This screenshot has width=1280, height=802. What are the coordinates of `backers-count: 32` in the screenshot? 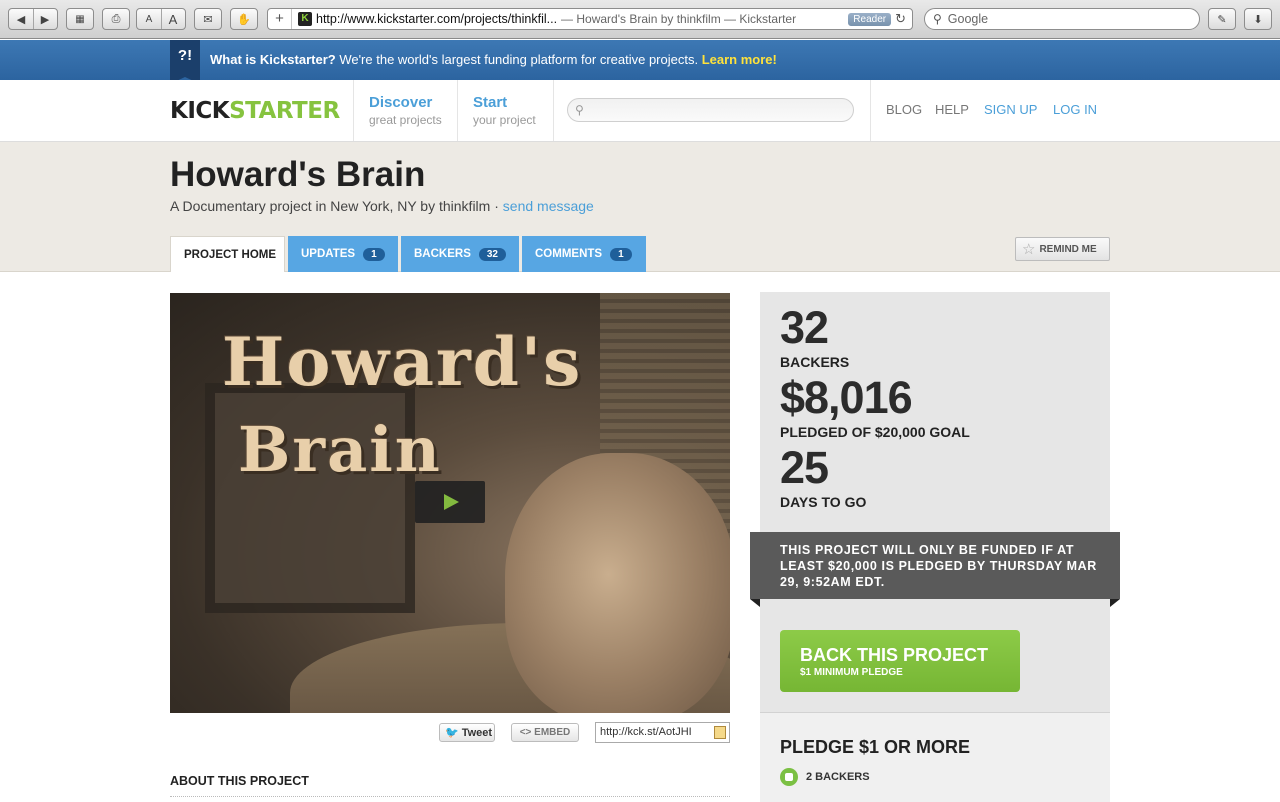 It's located at (804, 327).